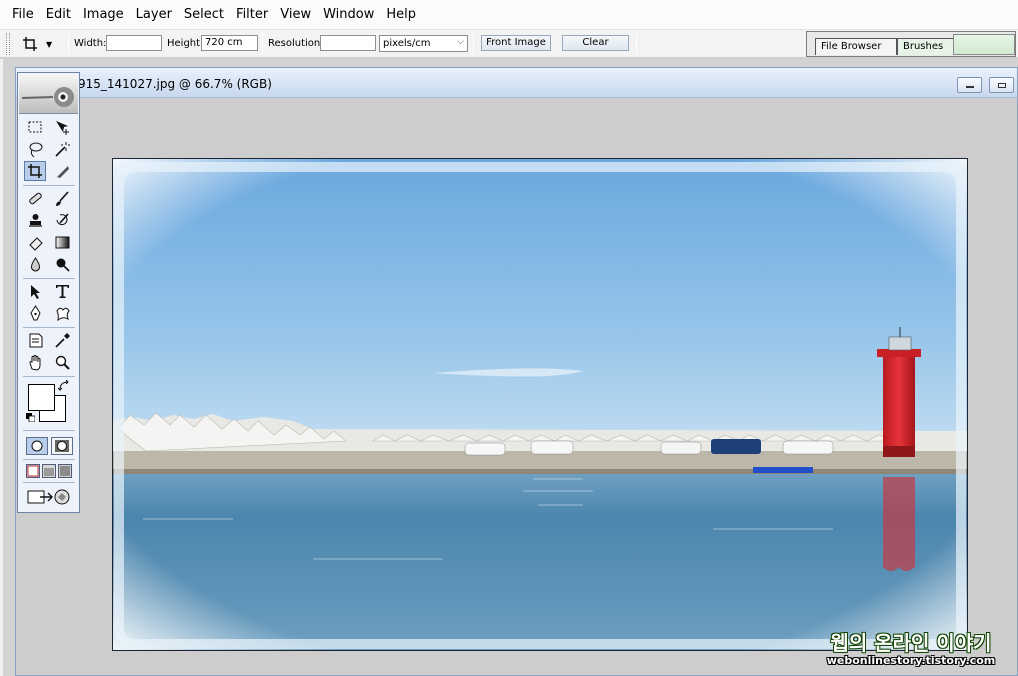 The image size is (1018, 676). I want to click on note-icon, so click(35, 340).